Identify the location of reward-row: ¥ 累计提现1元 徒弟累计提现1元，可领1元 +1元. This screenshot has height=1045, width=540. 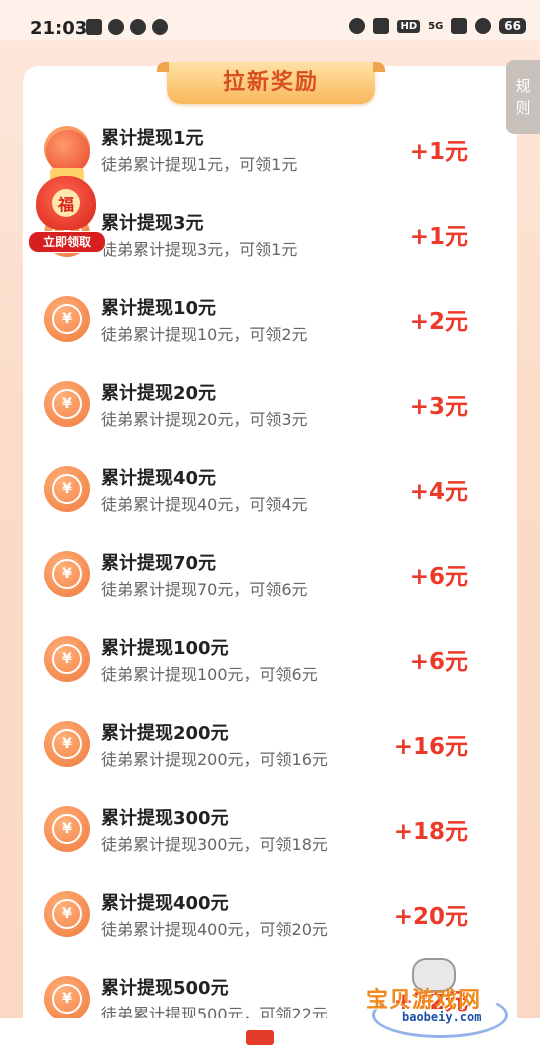
(260, 151).